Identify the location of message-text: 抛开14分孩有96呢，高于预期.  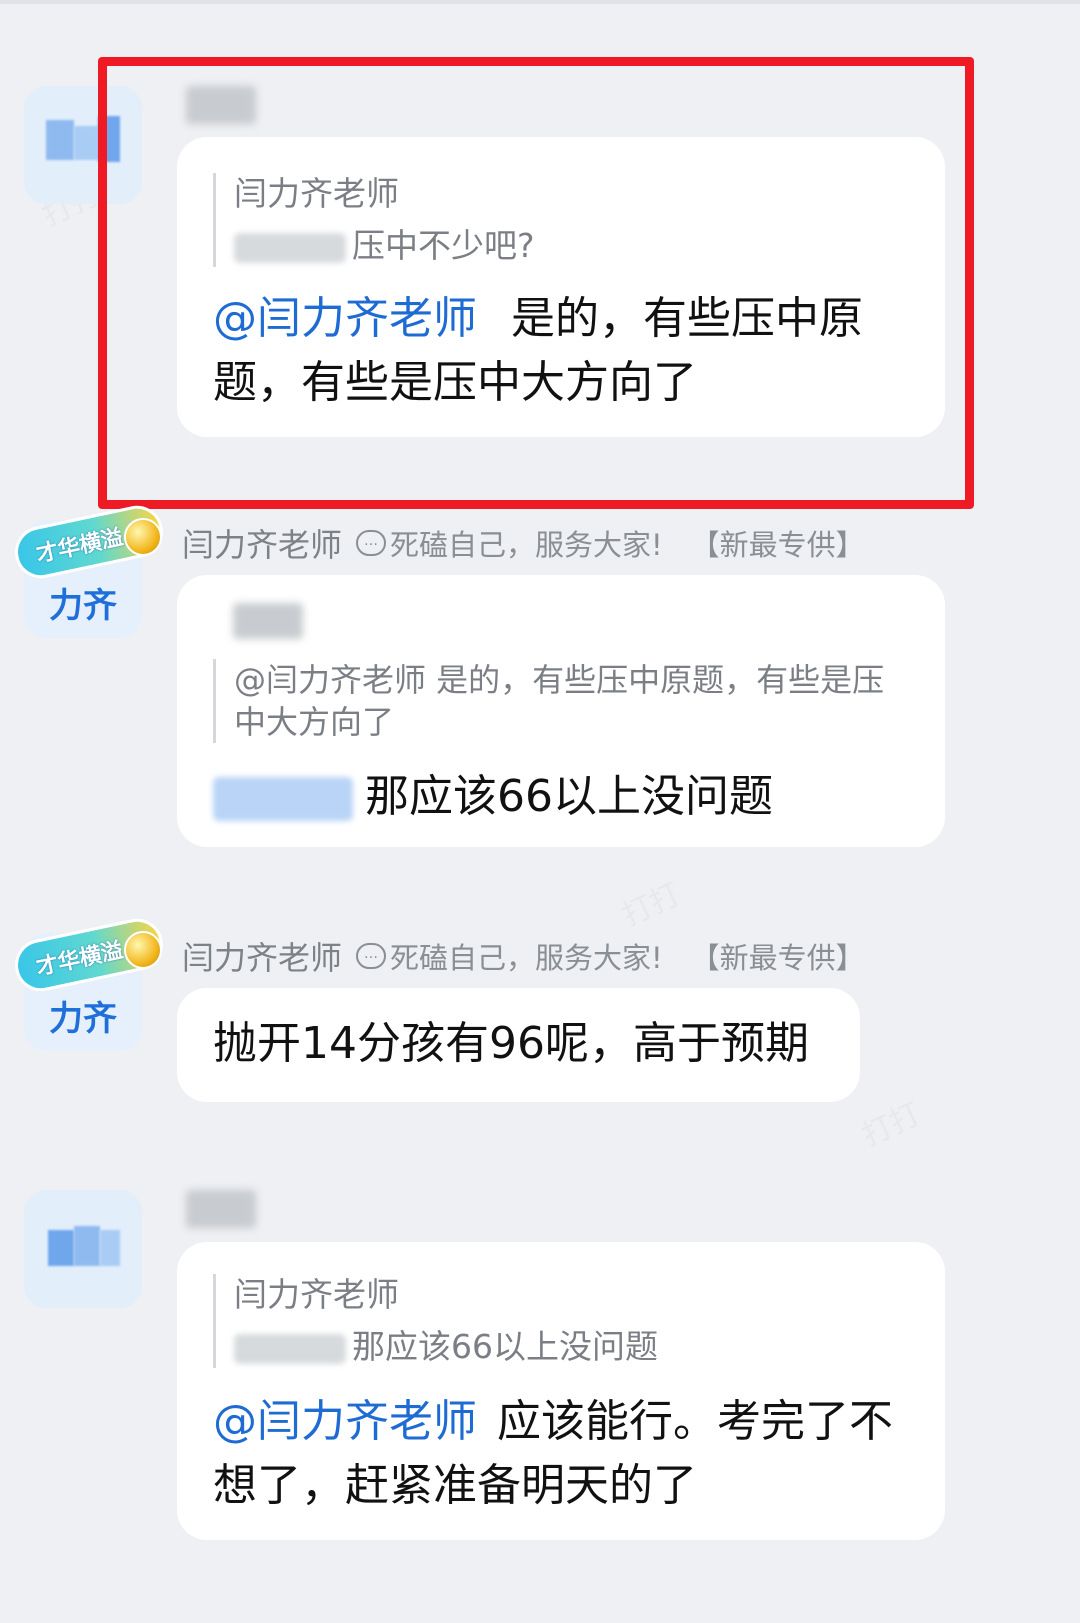
(511, 1043).